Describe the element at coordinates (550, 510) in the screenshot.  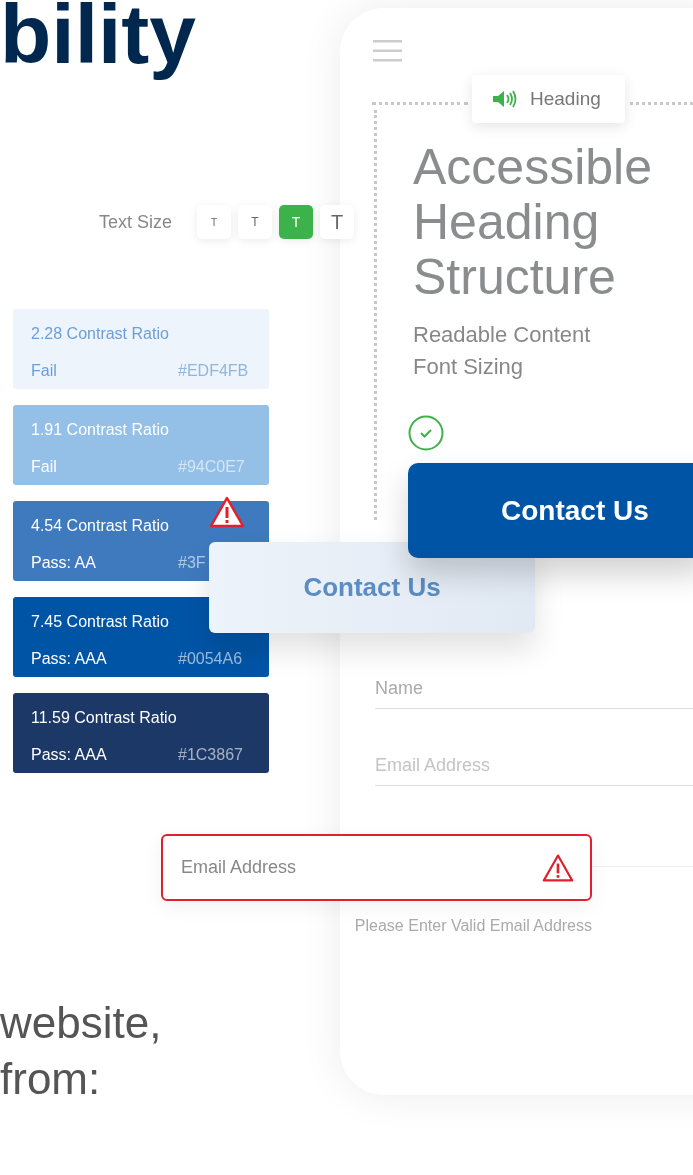
I see `contact-button: Contact Us` at that location.